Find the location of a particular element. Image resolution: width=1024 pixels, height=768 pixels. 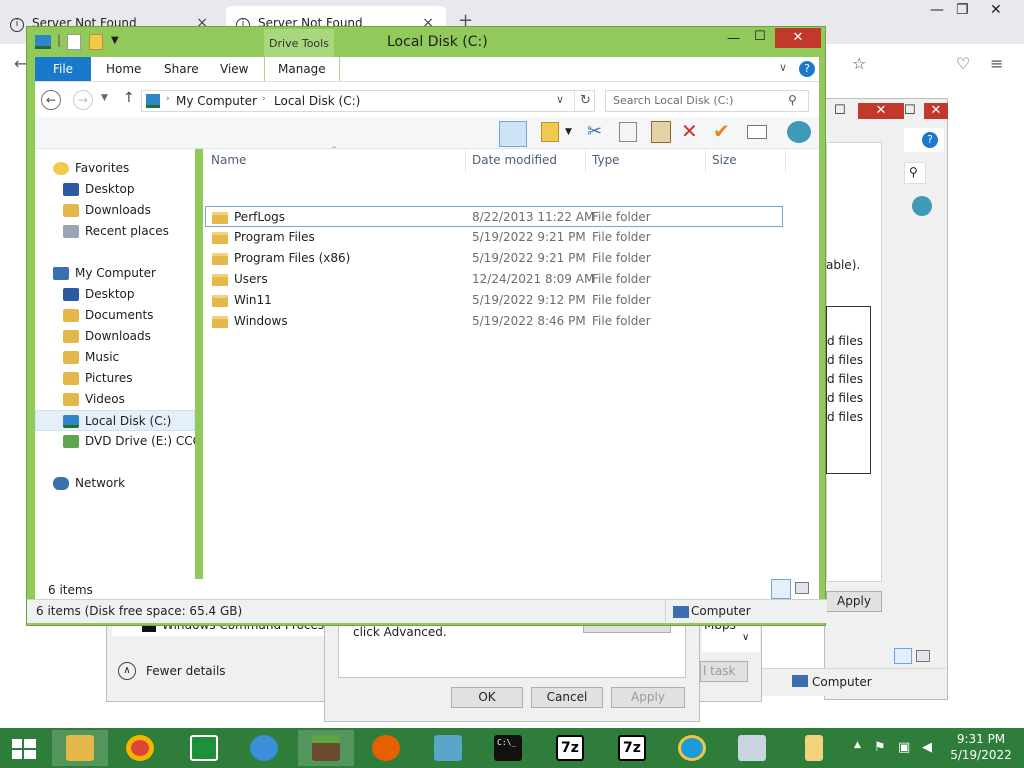

recent-locations-icon: ▼ is located at coordinates (104, 98).